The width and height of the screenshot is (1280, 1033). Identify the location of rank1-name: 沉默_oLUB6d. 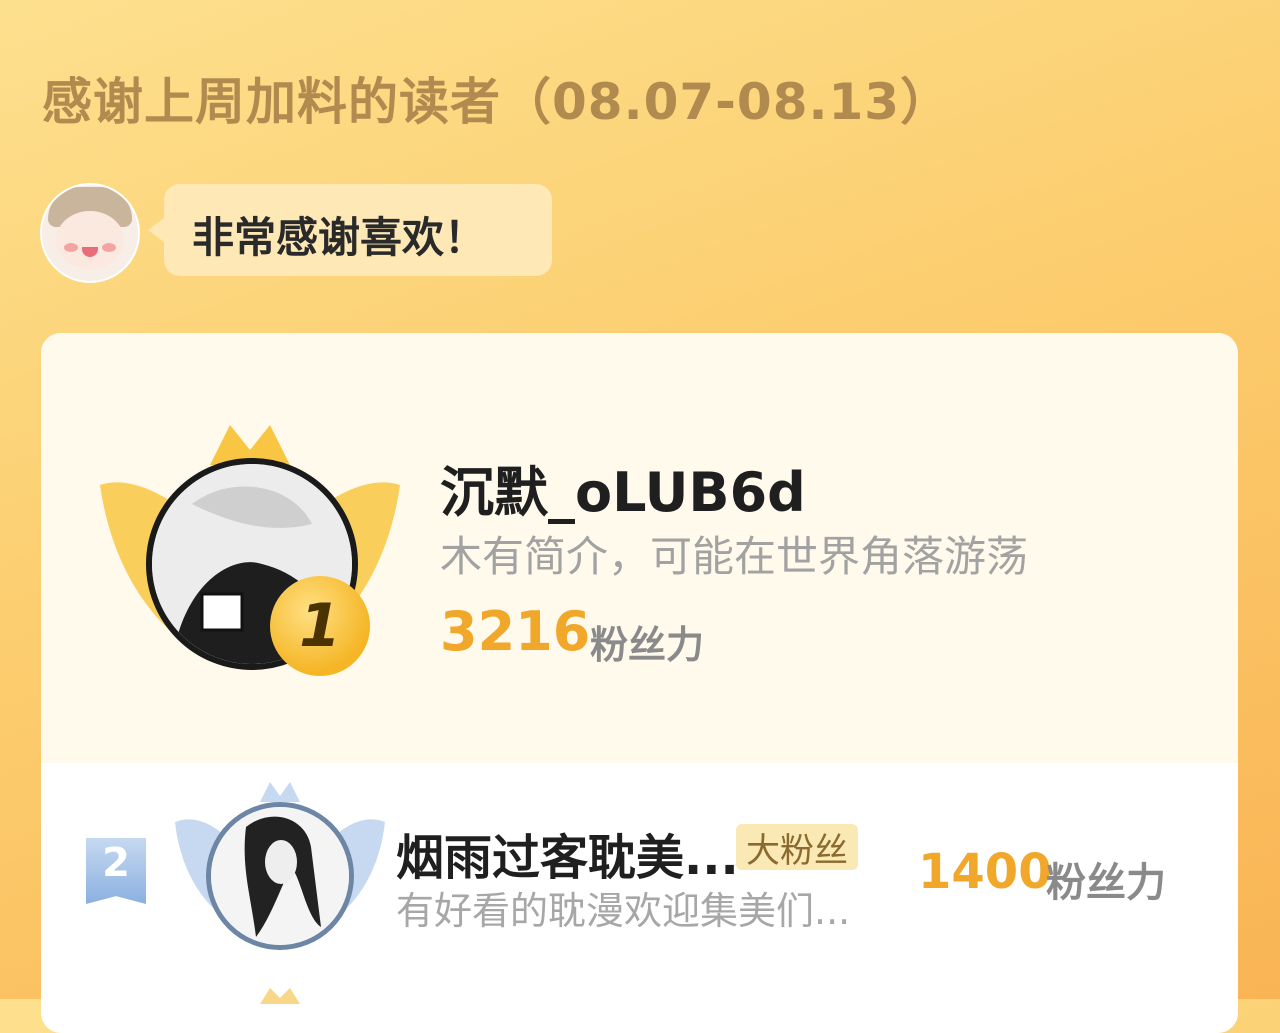
(623, 487).